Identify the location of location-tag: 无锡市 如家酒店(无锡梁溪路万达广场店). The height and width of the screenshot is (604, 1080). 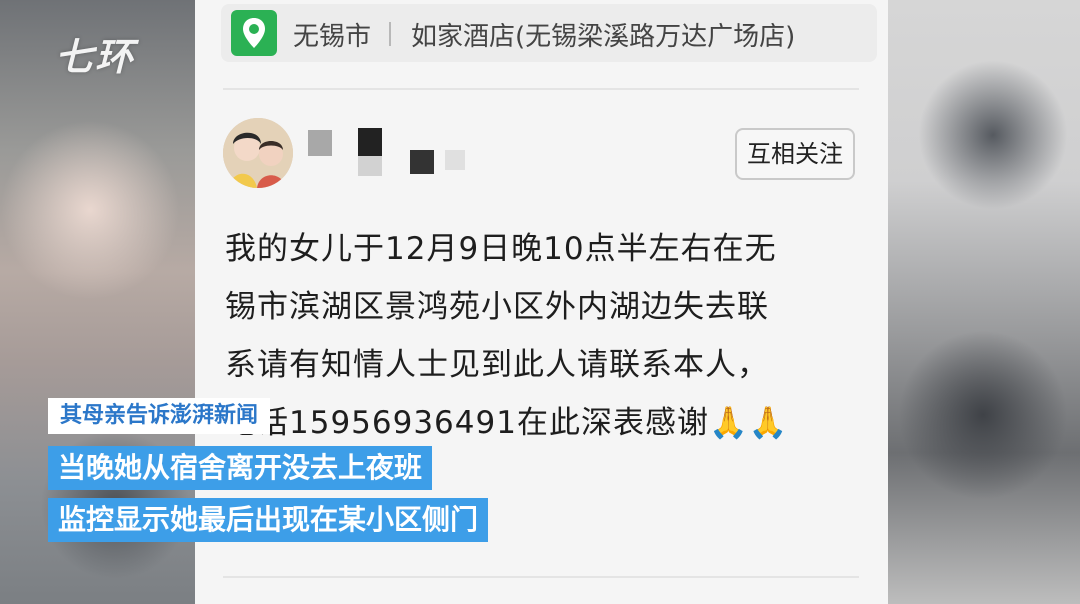
(549, 33).